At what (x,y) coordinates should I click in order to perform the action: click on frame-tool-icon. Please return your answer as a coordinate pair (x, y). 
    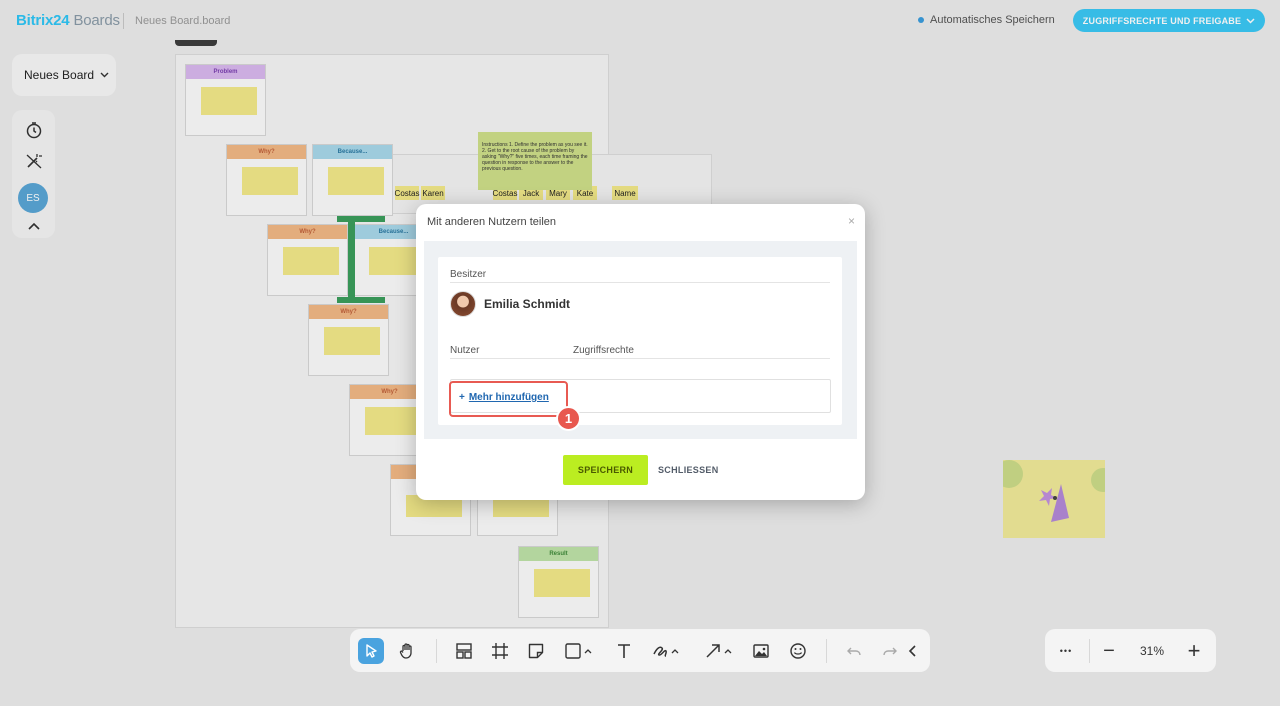
    Looking at the image, I should click on (500, 651).